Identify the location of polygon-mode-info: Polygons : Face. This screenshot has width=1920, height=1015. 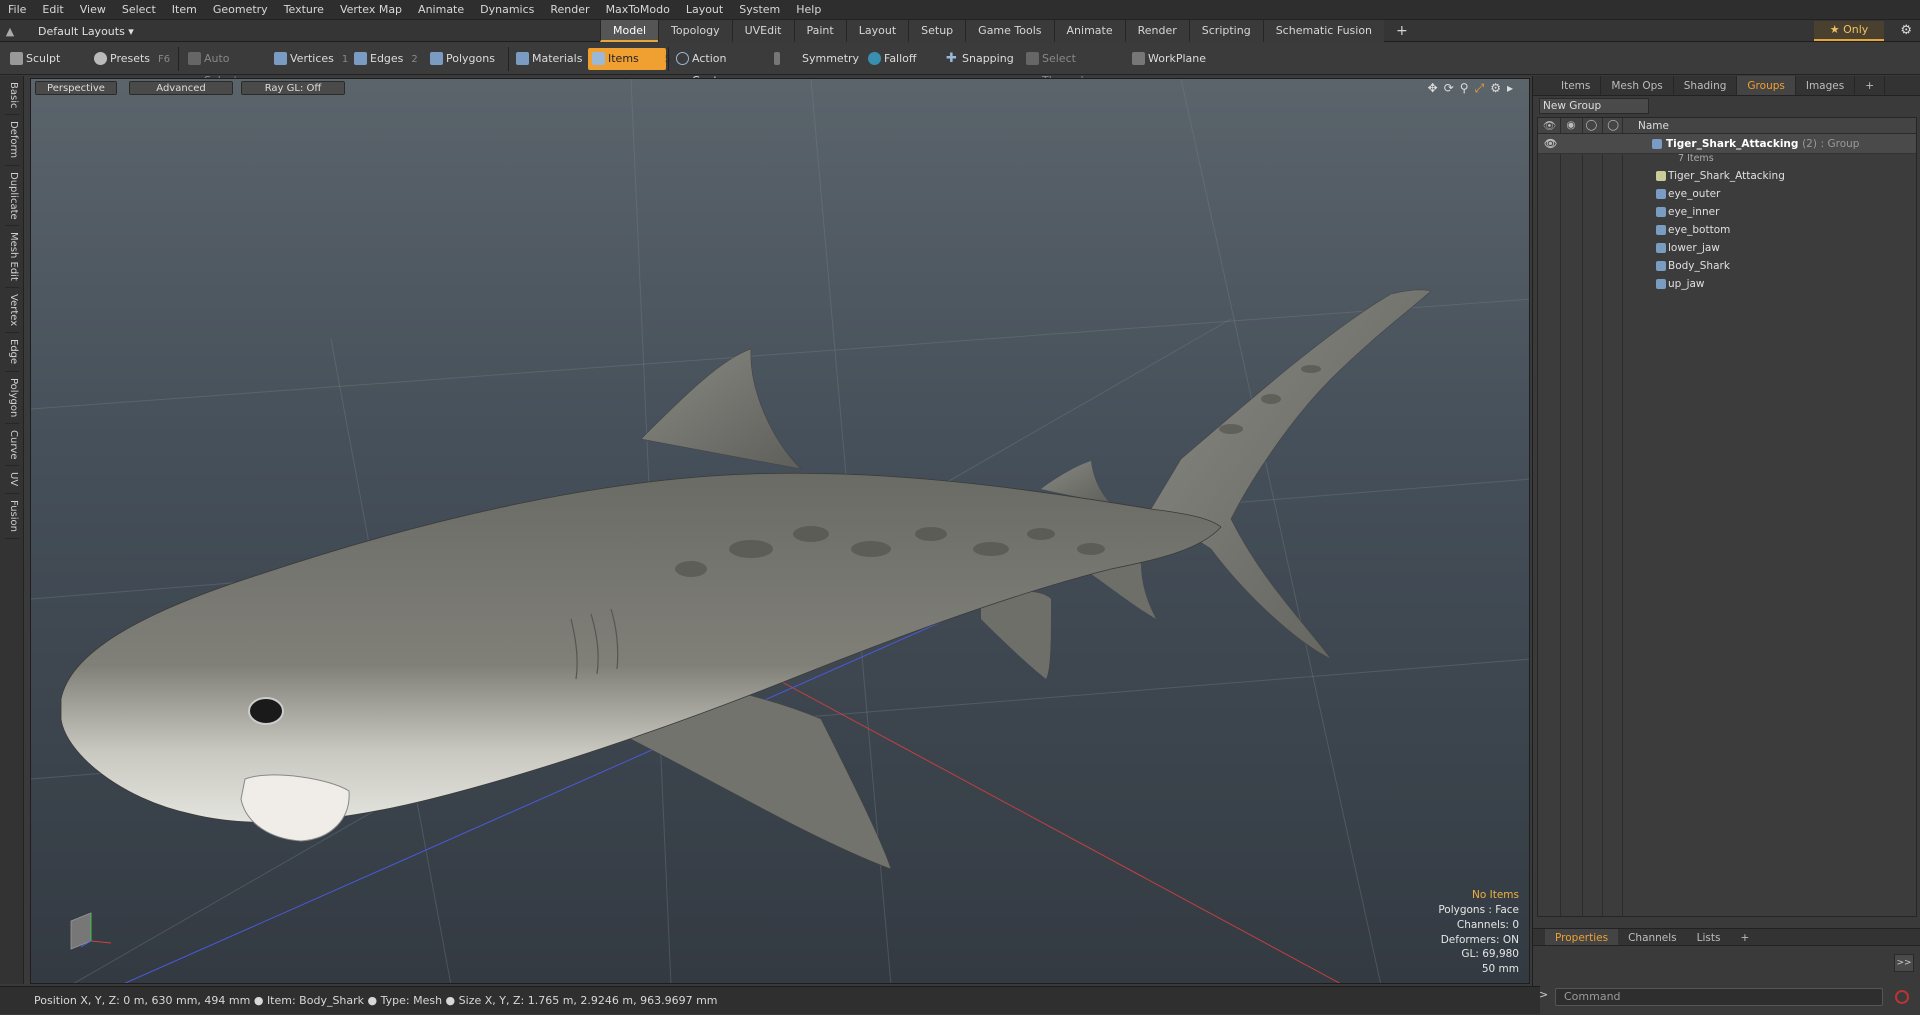
(1478, 910).